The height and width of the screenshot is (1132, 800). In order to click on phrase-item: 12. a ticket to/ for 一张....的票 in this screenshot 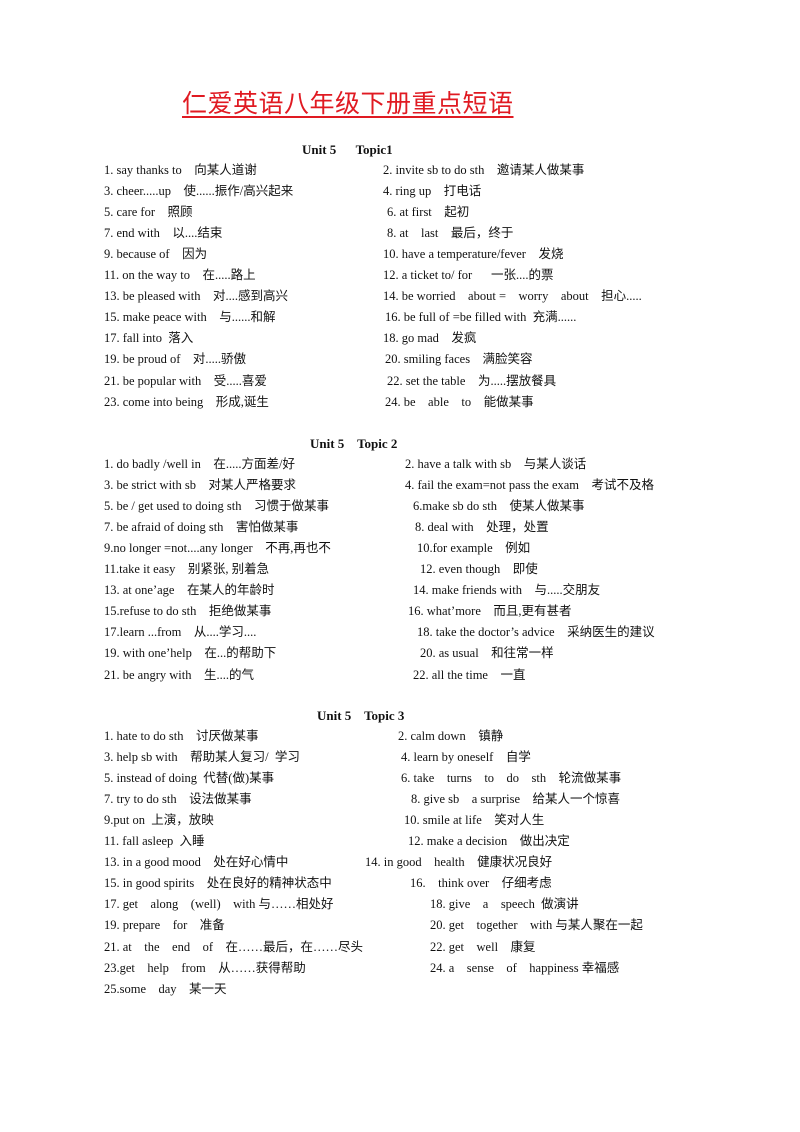, I will do `click(468, 275)`.